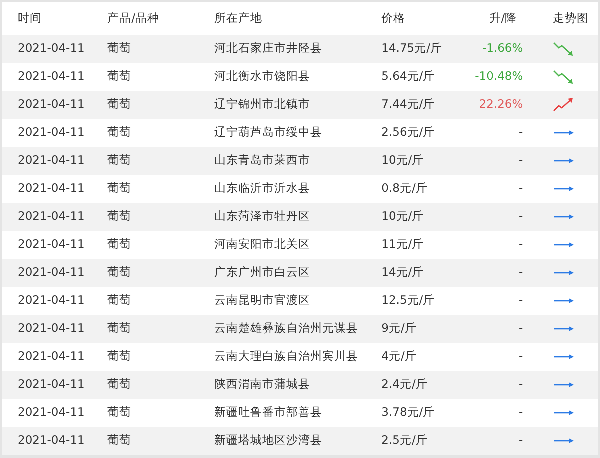 This screenshot has width=600, height=458. What do you see at coordinates (564, 105) in the screenshot?
I see `trend-up-icon` at bounding box center [564, 105].